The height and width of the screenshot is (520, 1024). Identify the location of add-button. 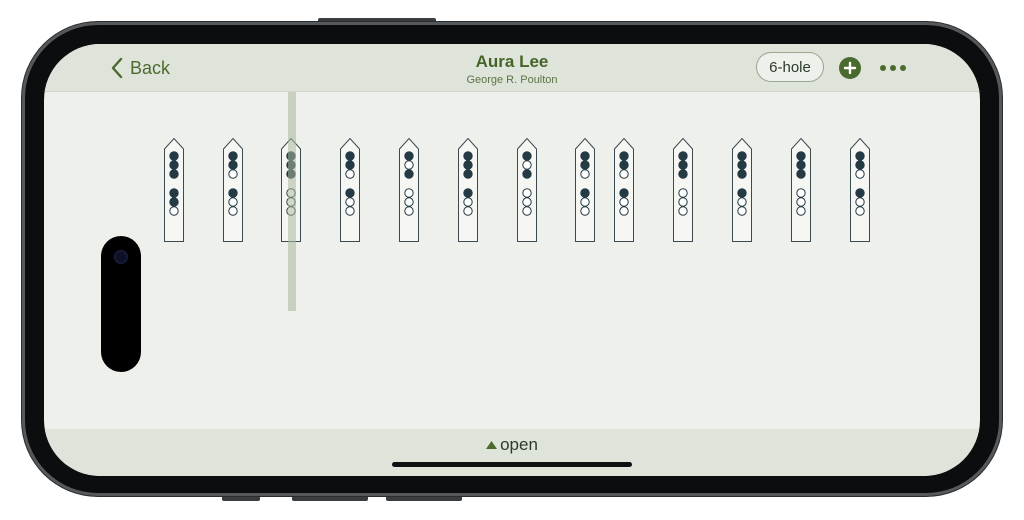
(850, 68).